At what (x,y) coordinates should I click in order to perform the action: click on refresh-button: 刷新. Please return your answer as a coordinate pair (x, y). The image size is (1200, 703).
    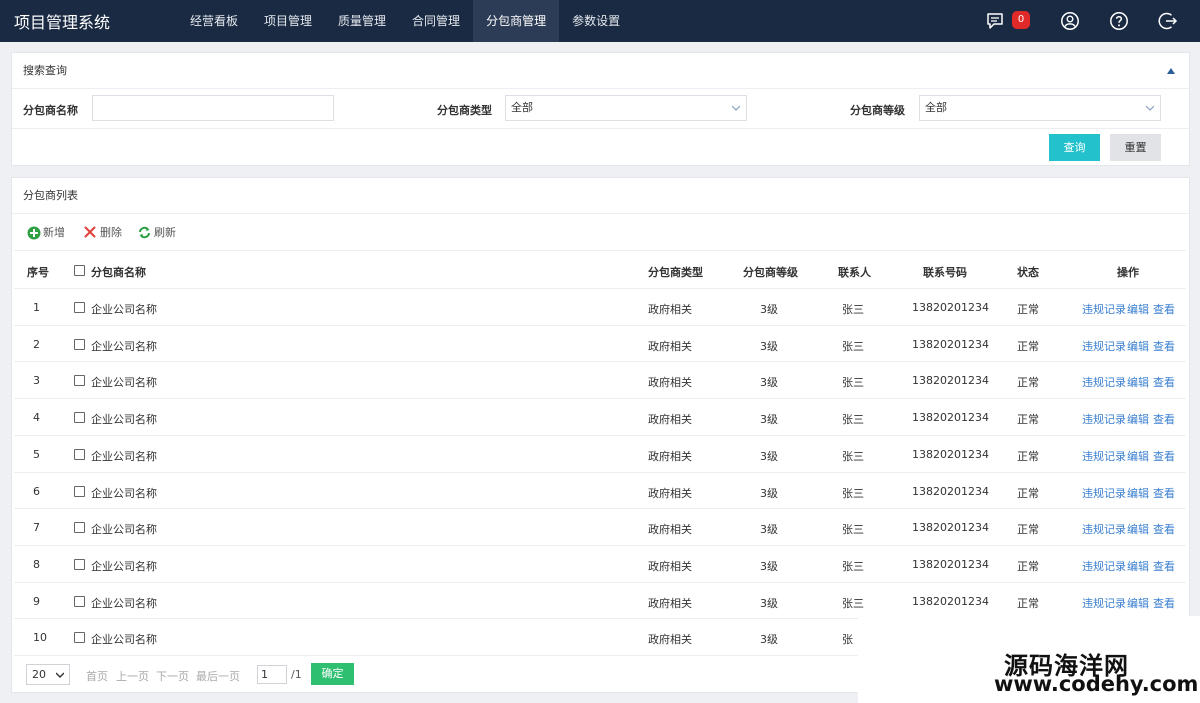
    Looking at the image, I should click on (158, 233).